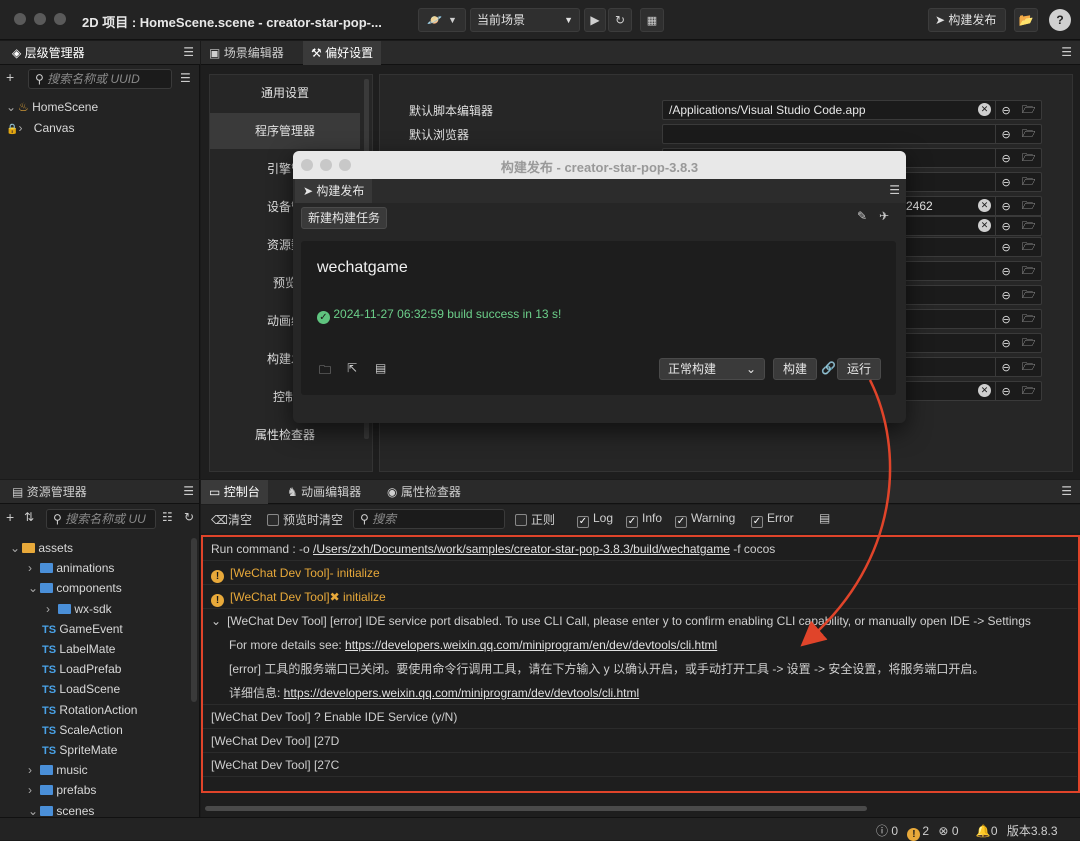 The height and width of the screenshot is (841, 1080). Describe the element at coordinates (101, 519) in the screenshot. I see `assets-search-input: ⚲ 搜索名称或 UU` at that location.